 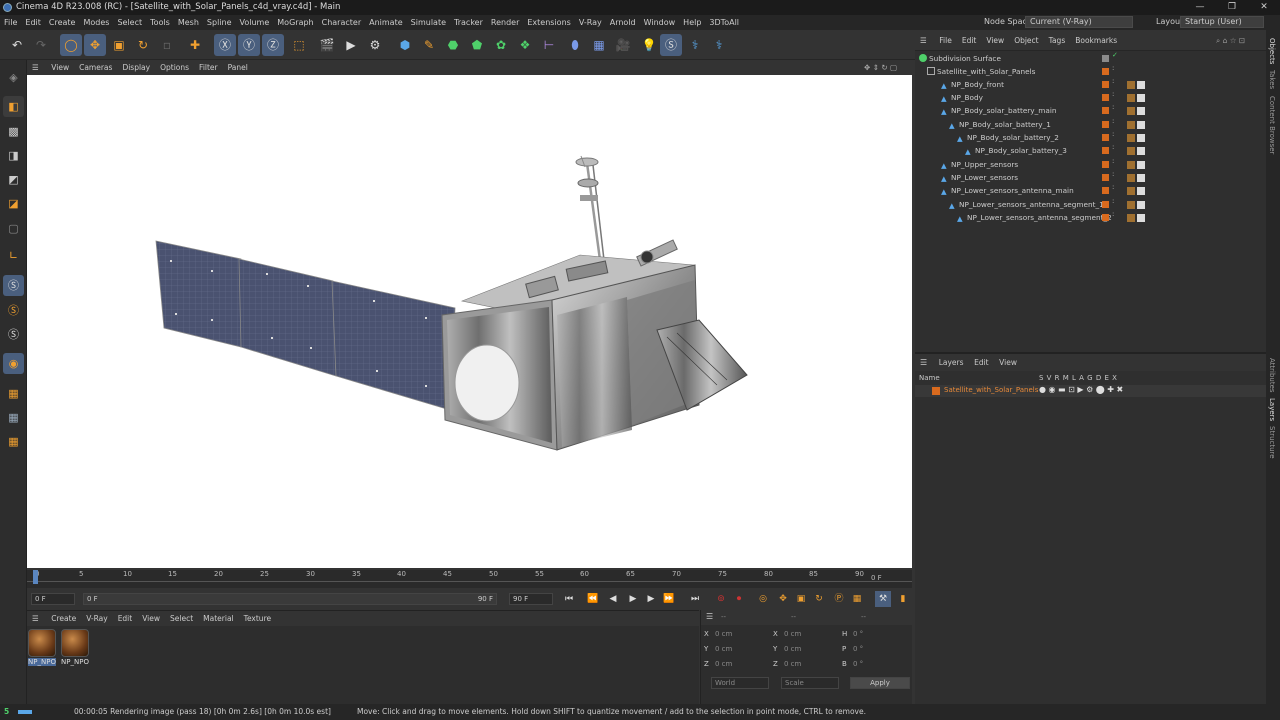 What do you see at coordinates (1090, 190) in the screenshot?
I see `object-row: ▲ NP_Lower_sensors_antenna_main:` at bounding box center [1090, 190].